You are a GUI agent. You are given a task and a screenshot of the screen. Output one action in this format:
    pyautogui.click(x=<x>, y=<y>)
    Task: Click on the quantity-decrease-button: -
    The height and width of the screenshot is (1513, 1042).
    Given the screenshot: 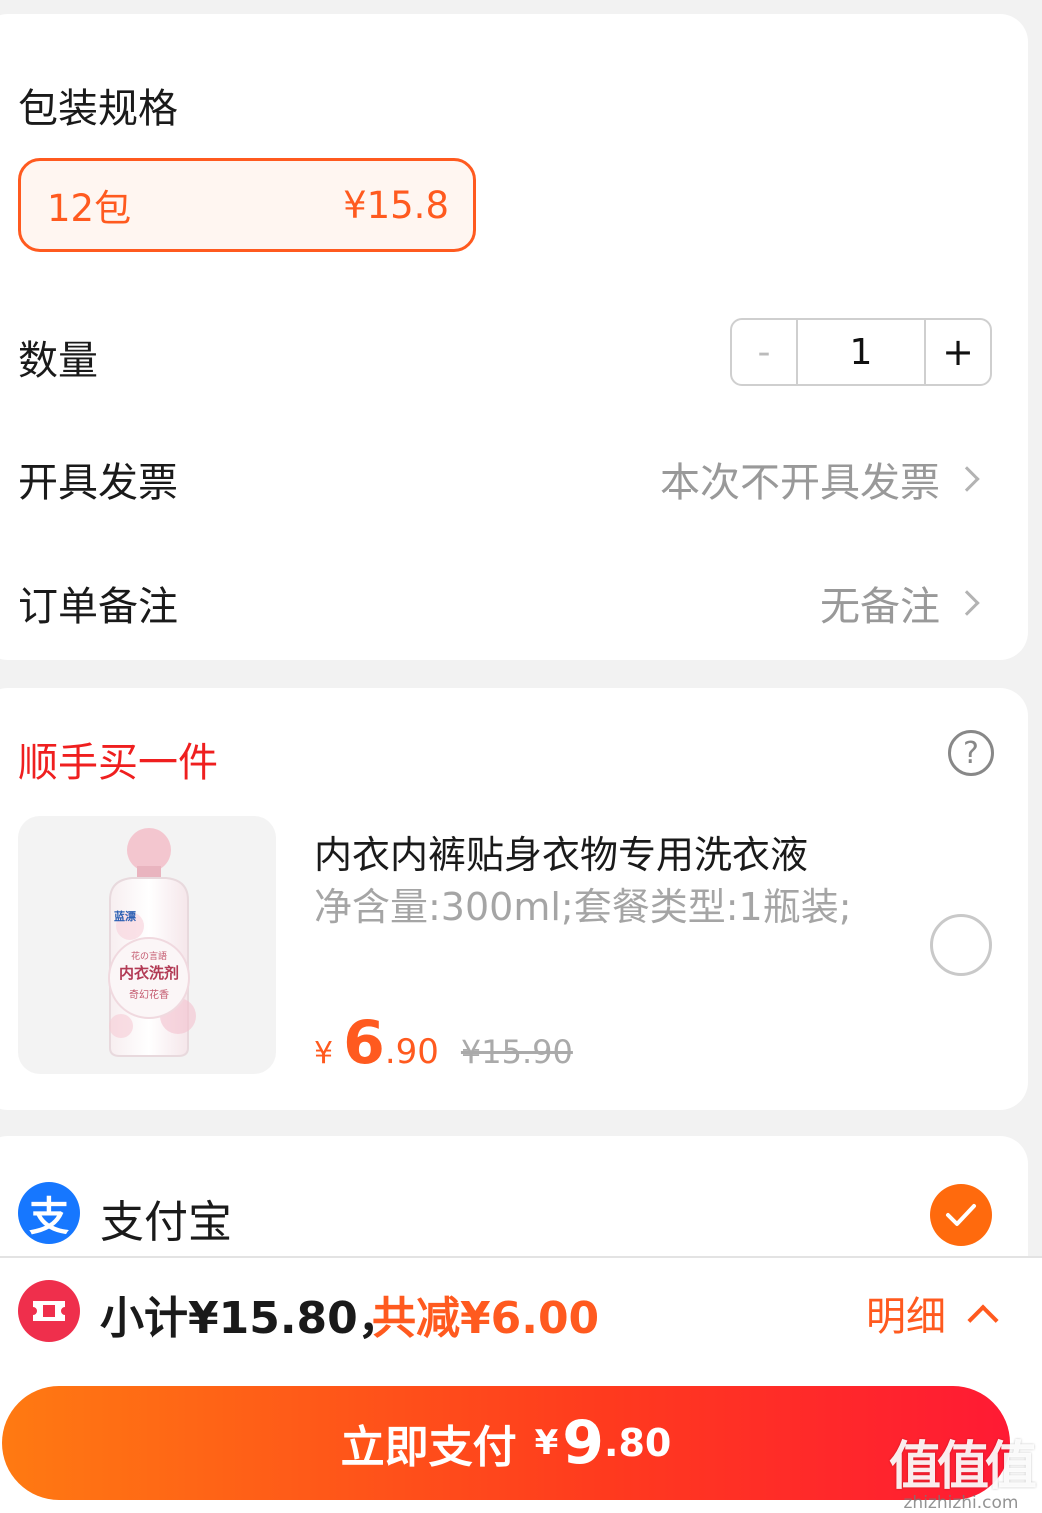 What is the action you would take?
    pyautogui.click(x=765, y=352)
    